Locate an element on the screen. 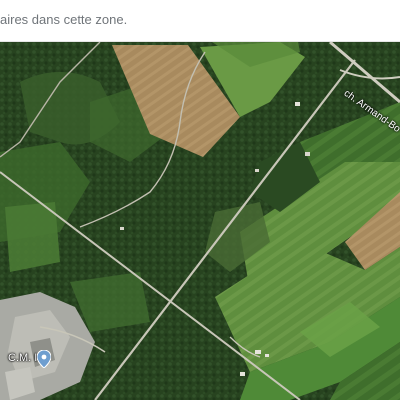 The image size is (400, 400). notice-text: aires dans cette zone. is located at coordinates (64, 19).